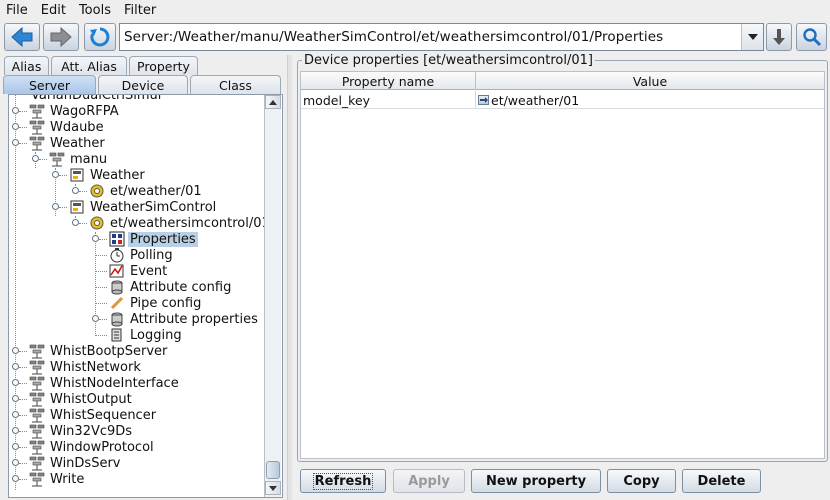 This screenshot has height=500, width=830. Describe the element at coordinates (143, 84) in the screenshot. I see `tab-device: Device` at that location.